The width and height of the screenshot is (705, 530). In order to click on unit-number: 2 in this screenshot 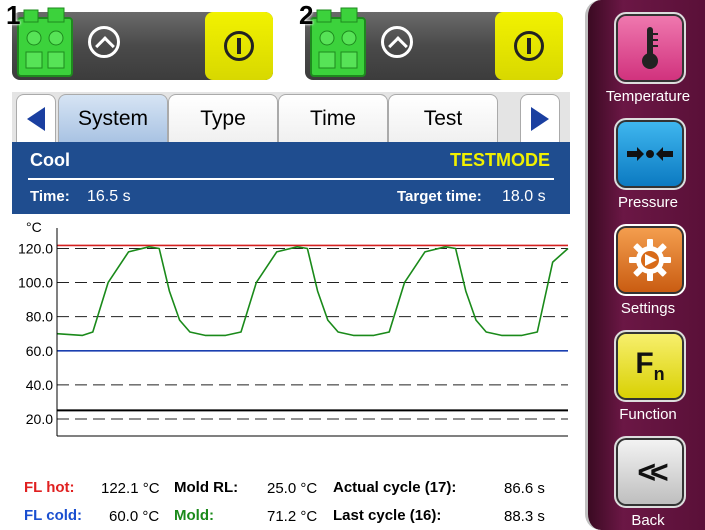, I will do `click(306, 15)`.